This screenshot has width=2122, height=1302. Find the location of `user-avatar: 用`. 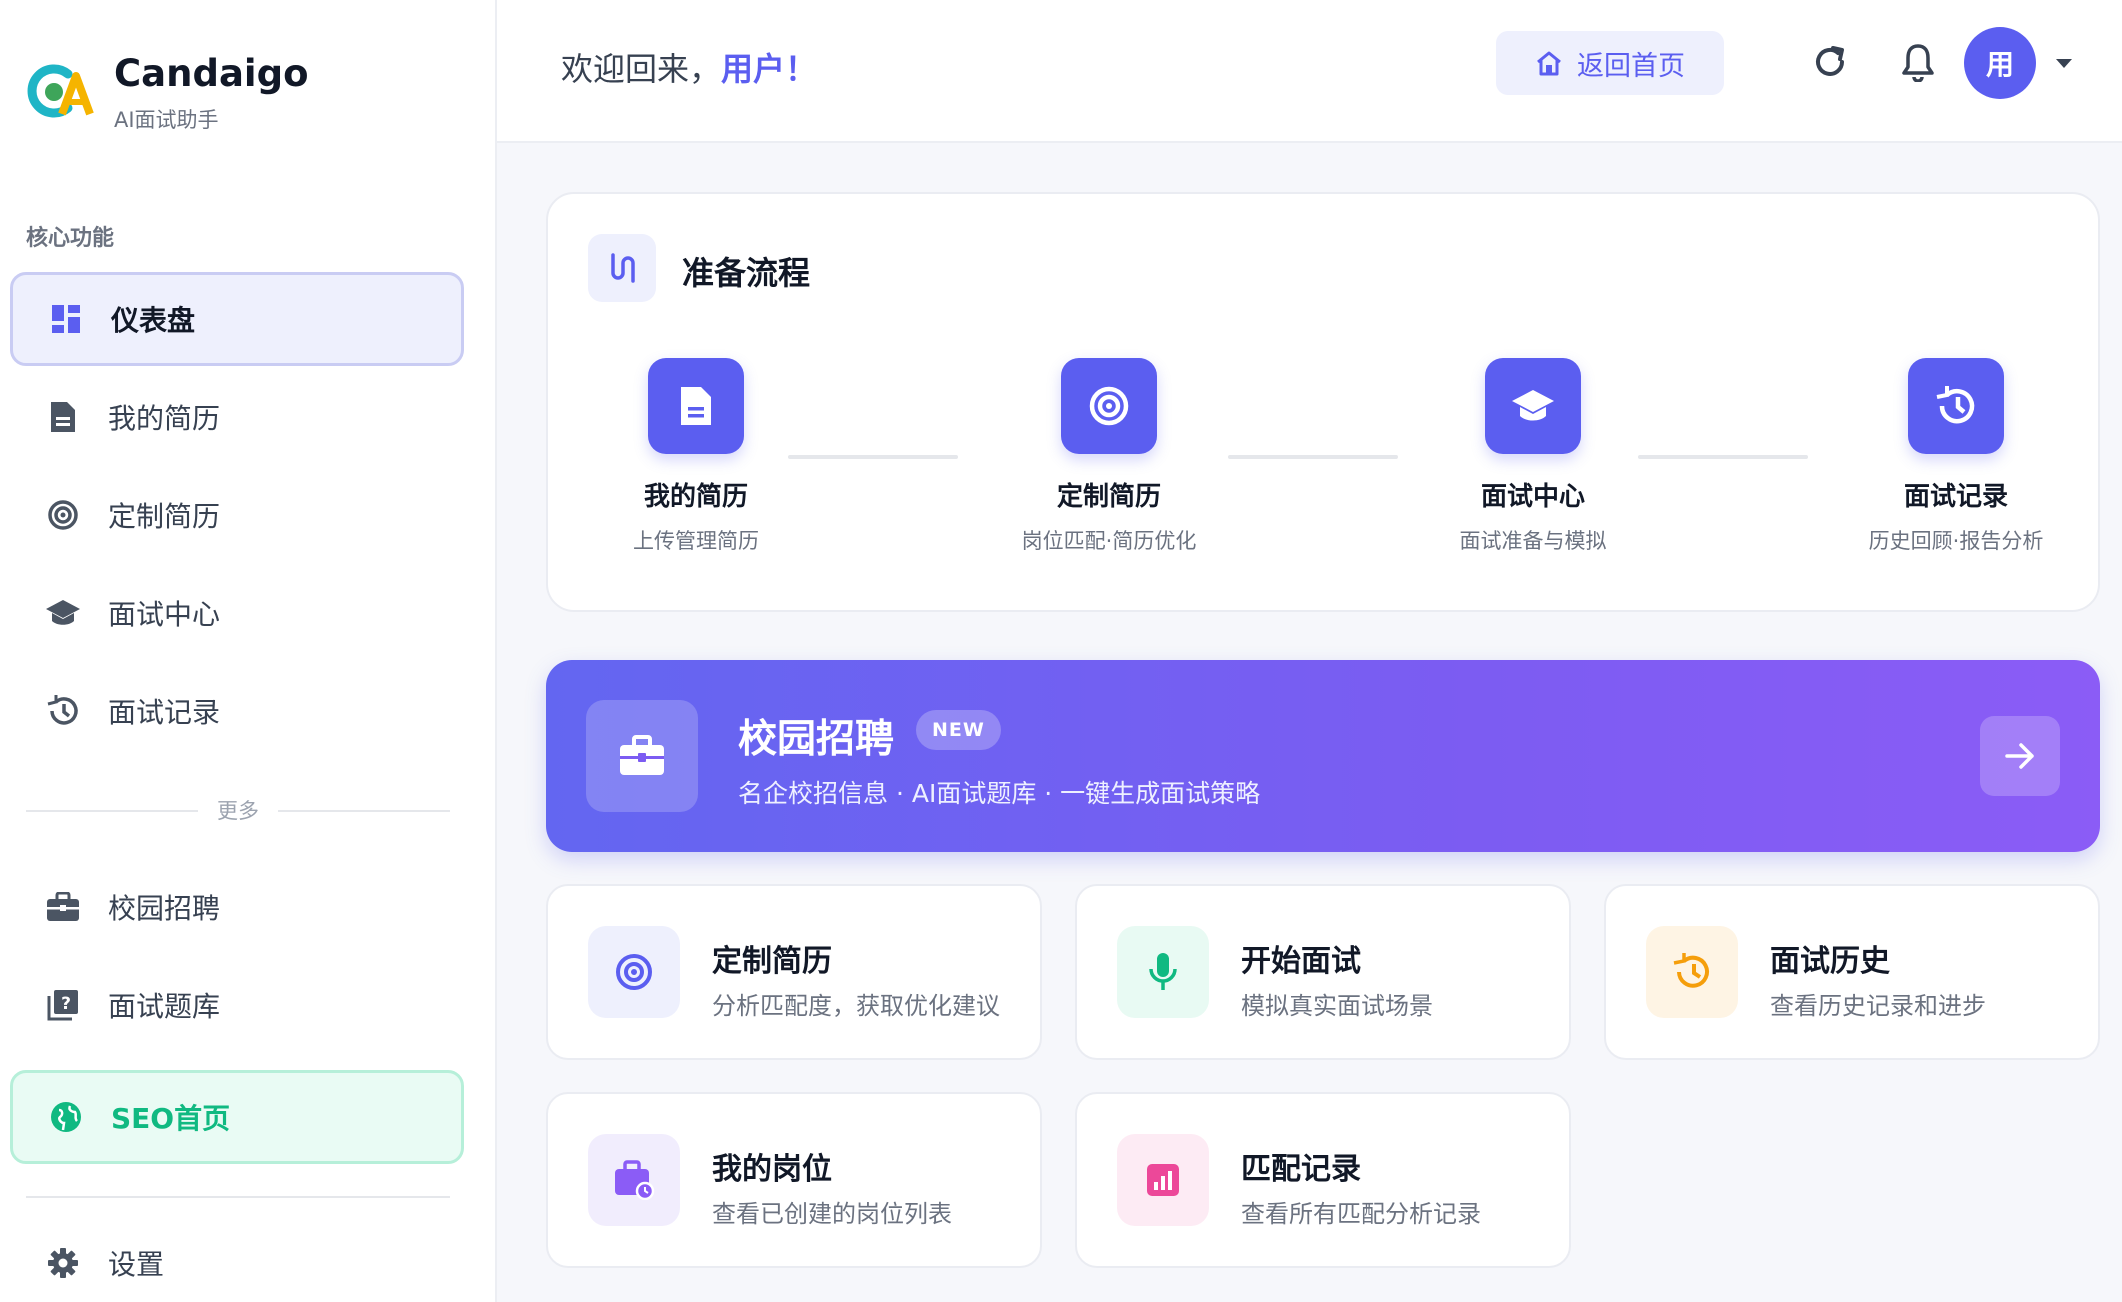

user-avatar: 用 is located at coordinates (2000, 63).